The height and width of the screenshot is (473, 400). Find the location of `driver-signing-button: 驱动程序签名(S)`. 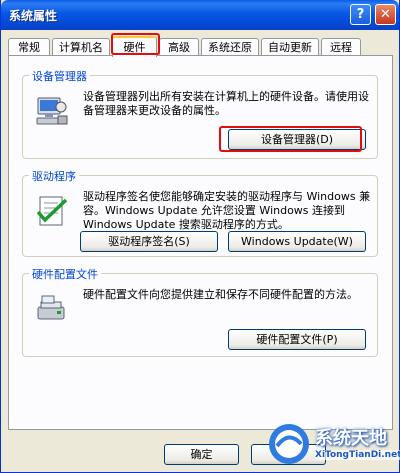

driver-signing-button: 驱动程序签名(S) is located at coordinates (149, 241).